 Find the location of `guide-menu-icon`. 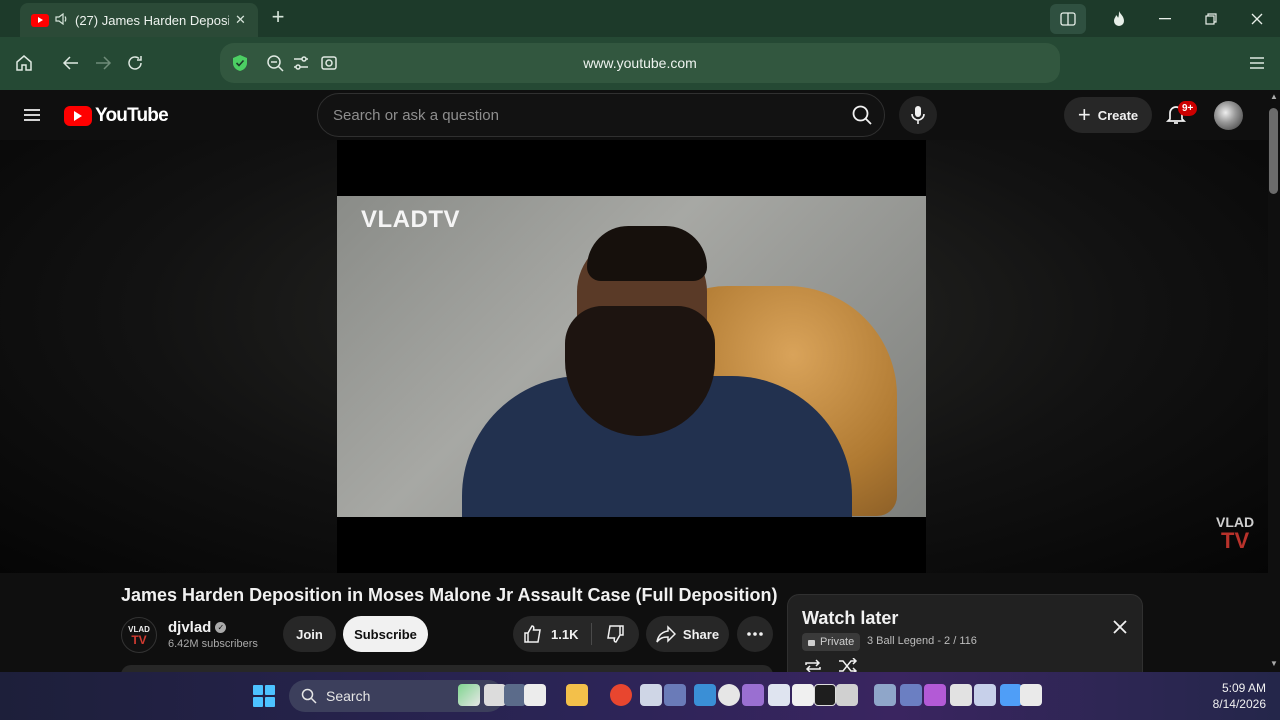

guide-menu-icon is located at coordinates (32, 115).